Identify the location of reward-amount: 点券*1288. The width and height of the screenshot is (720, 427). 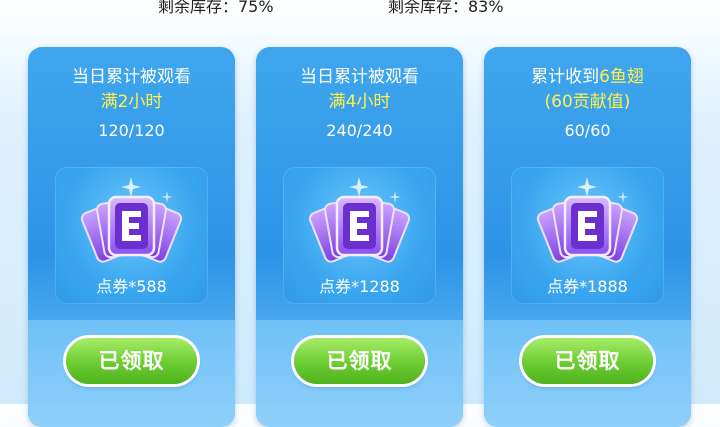
(359, 286).